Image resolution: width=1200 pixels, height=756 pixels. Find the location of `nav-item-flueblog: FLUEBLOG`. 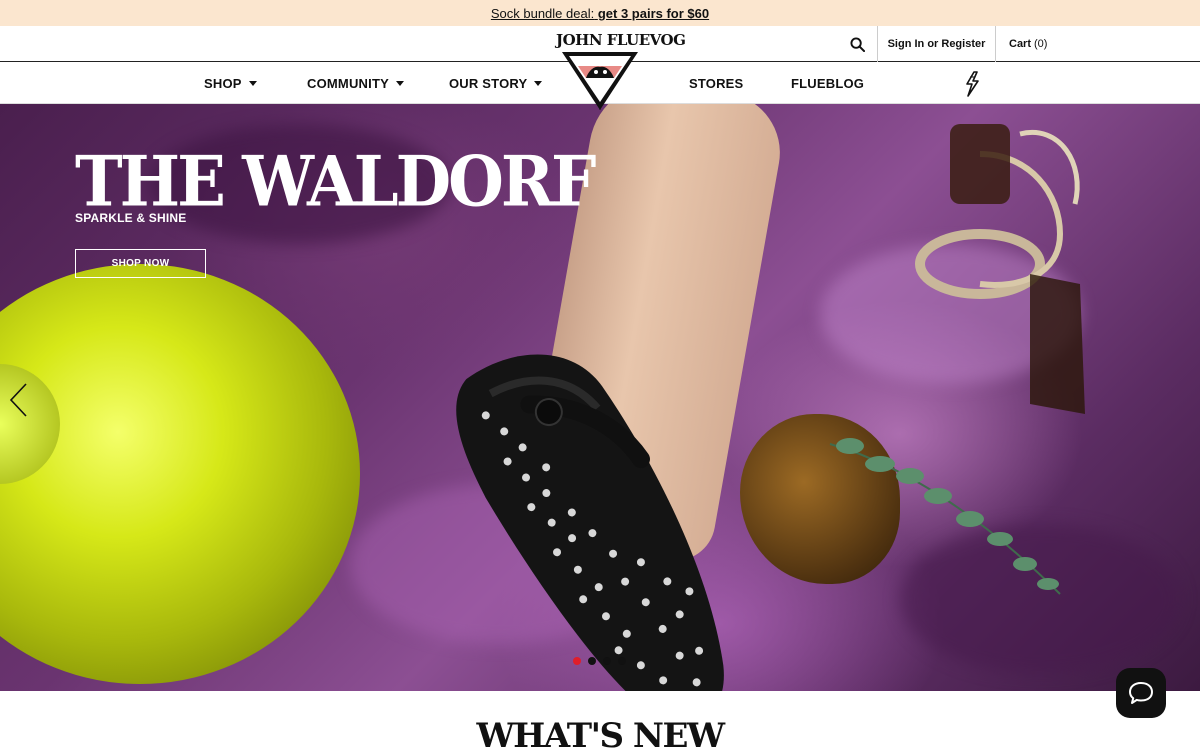

nav-item-flueblog: FLUEBLOG is located at coordinates (827, 83).